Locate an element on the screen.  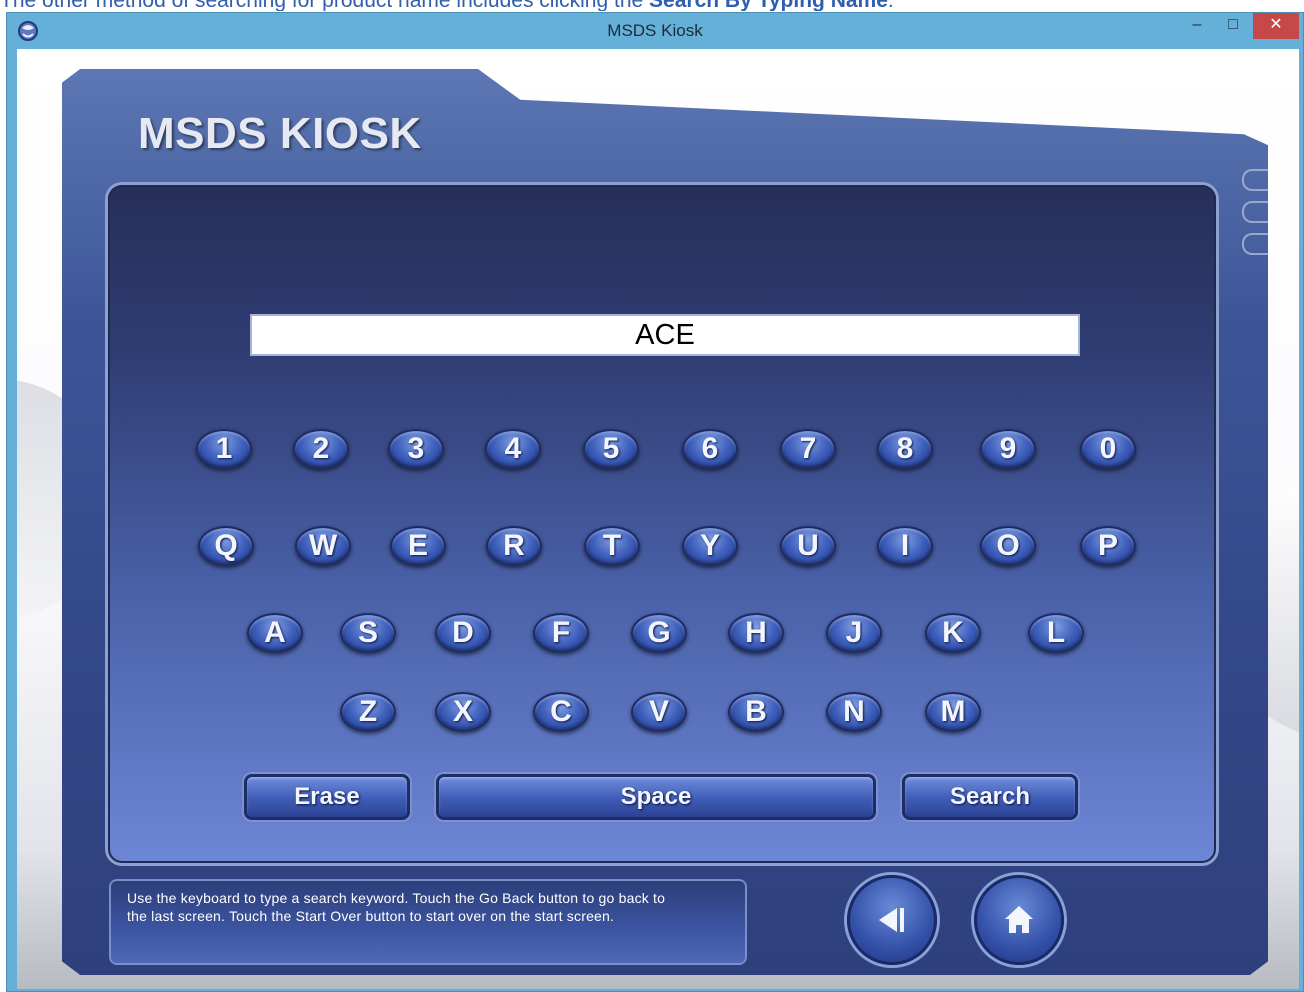
key-k: K is located at coordinates (953, 633).